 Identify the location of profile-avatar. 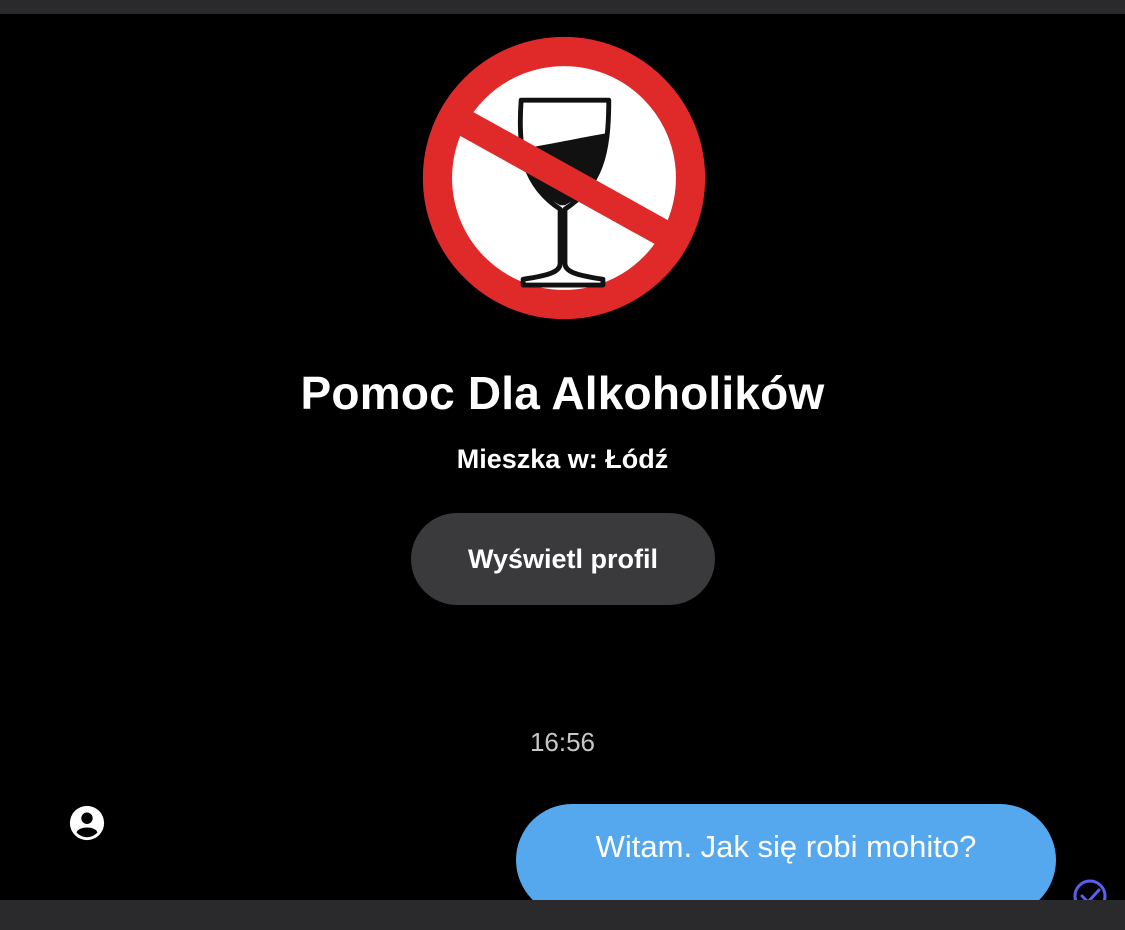
(564, 178).